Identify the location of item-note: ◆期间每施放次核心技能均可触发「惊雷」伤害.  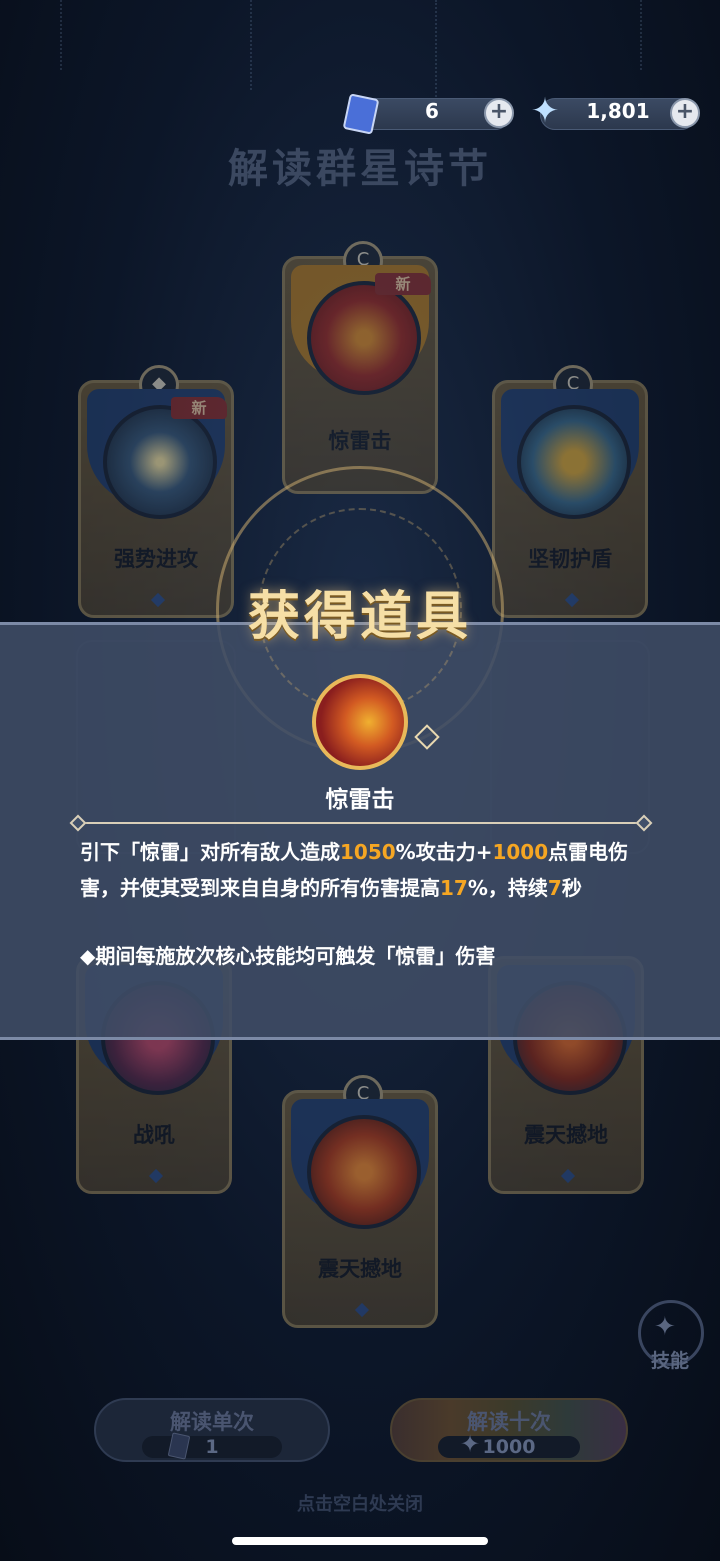
(288, 956).